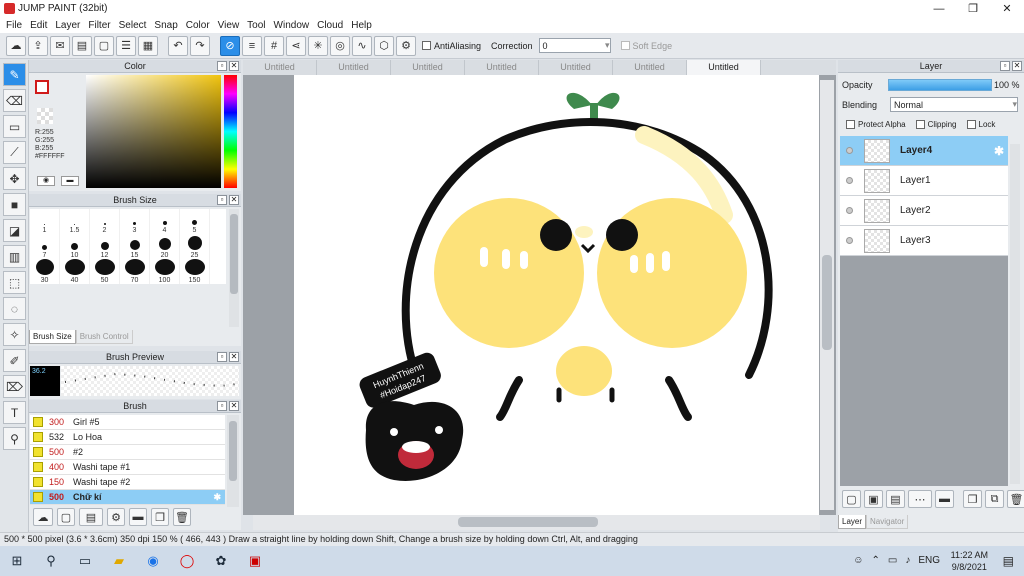  Describe the element at coordinates (82, 45) in the screenshot. I see `page-icon: ▤` at that location.